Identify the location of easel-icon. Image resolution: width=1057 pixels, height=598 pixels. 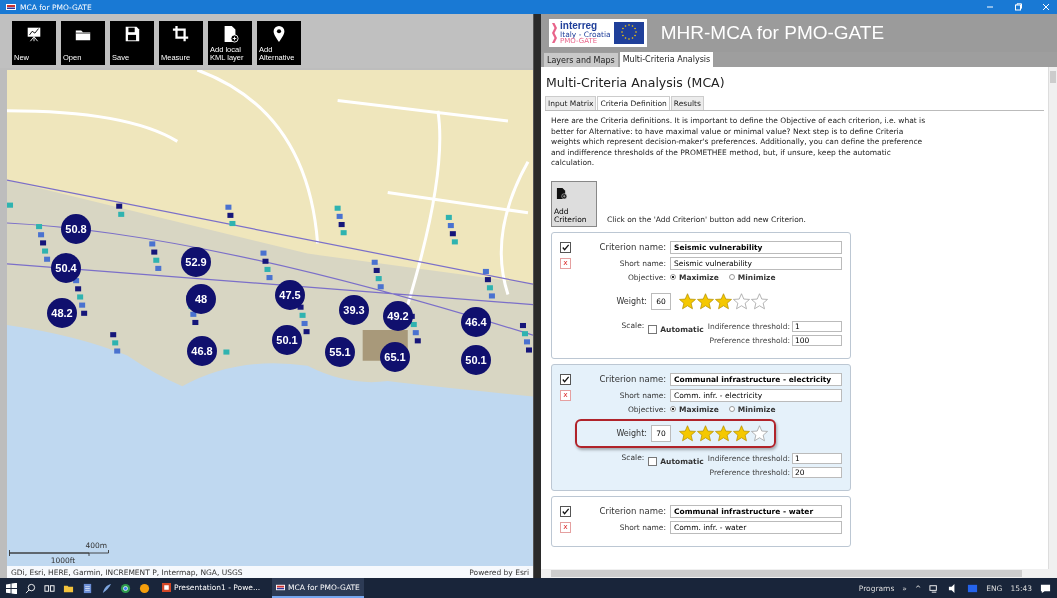
(34, 34).